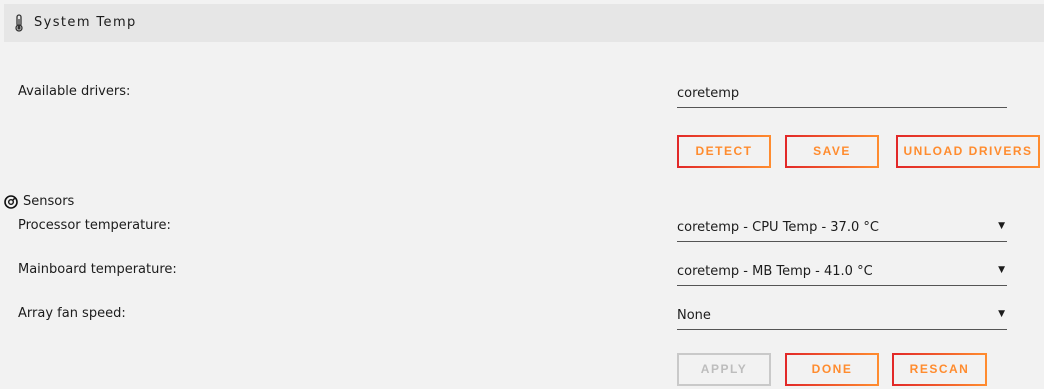  What do you see at coordinates (85, 22) in the screenshot?
I see `page-title: System Temp` at bounding box center [85, 22].